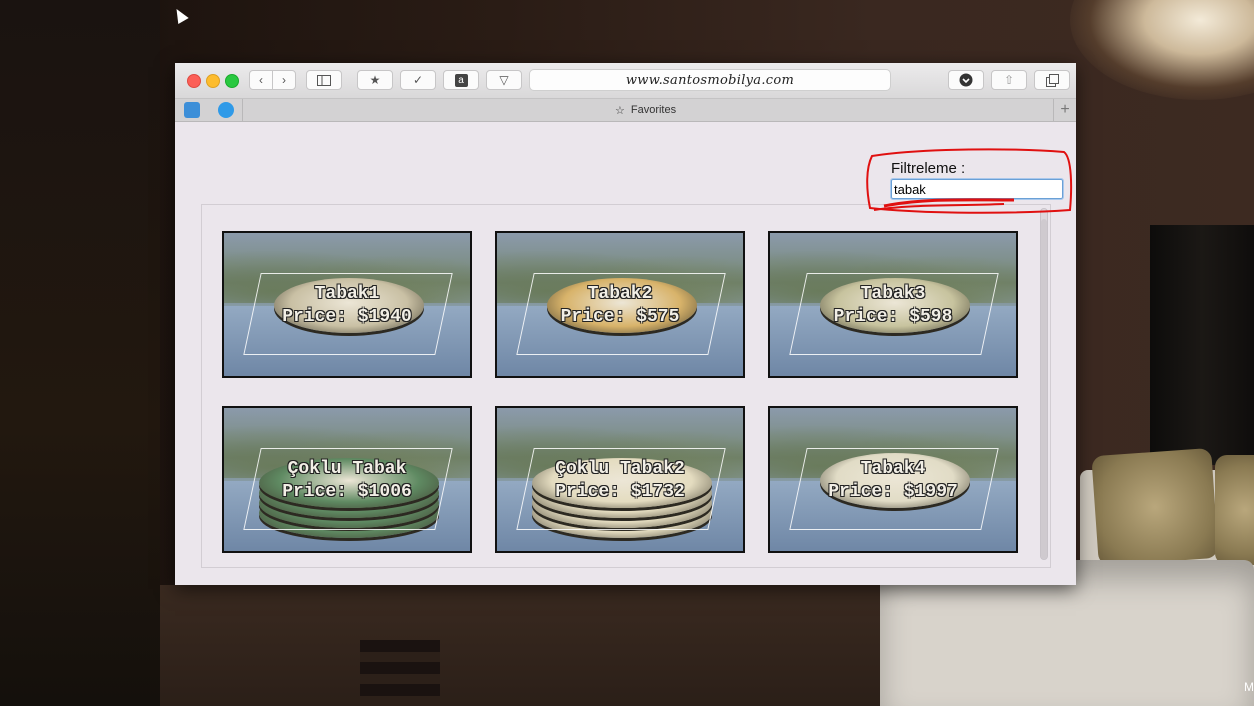 This screenshot has height=706, width=1254. Describe the element at coordinates (226, 110) in the screenshot. I see `favorite-check-icon` at that location.